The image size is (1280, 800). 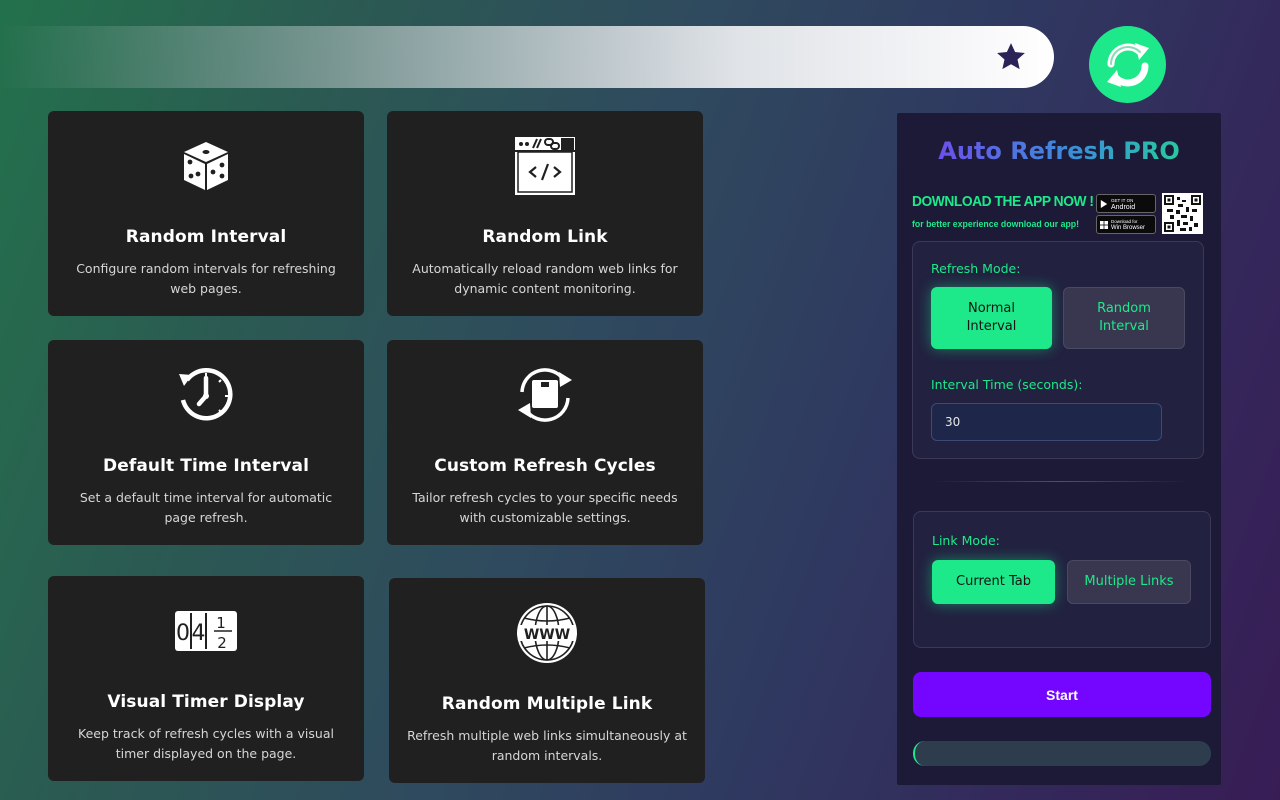 I want to click on globe-text: WWW, so click(x=547, y=635).